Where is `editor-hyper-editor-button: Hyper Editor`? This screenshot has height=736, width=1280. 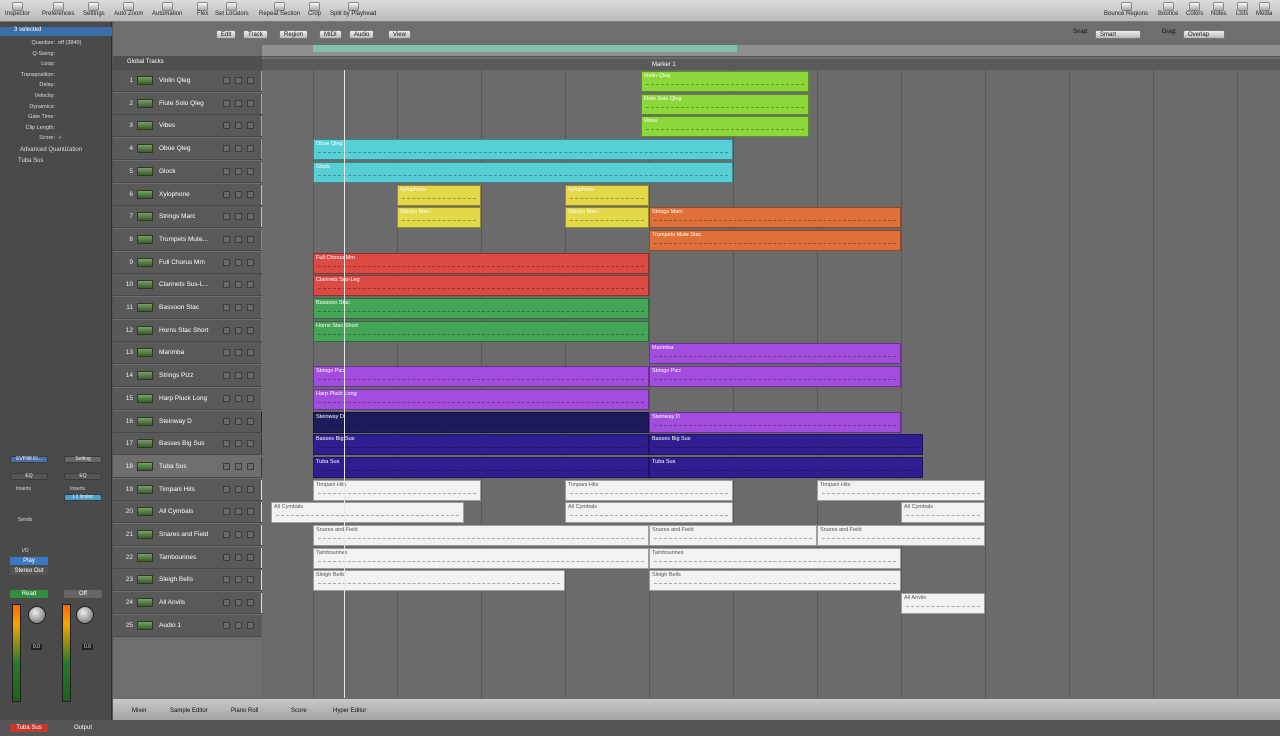
editor-hyper-editor-button: Hyper Editor is located at coordinates (349, 711).